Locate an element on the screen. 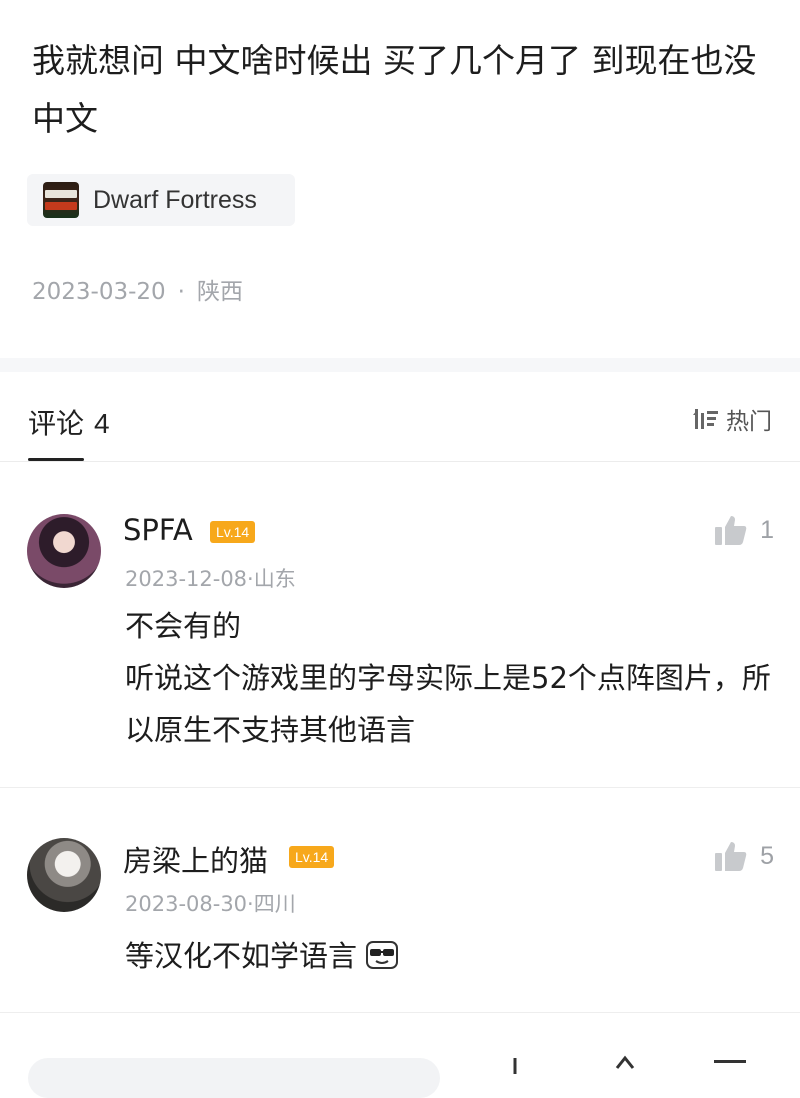 The width and height of the screenshot is (800, 1098). comment-text: 不会有的 听说这个游戏里的字母实际上是52个点阵图片，所以原生不支持其他语言 is located at coordinates (450, 678).